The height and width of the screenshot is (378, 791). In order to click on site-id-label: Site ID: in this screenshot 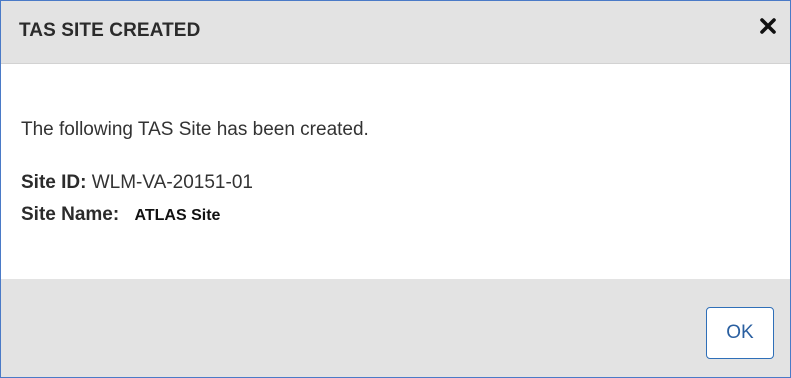, I will do `click(54, 182)`.